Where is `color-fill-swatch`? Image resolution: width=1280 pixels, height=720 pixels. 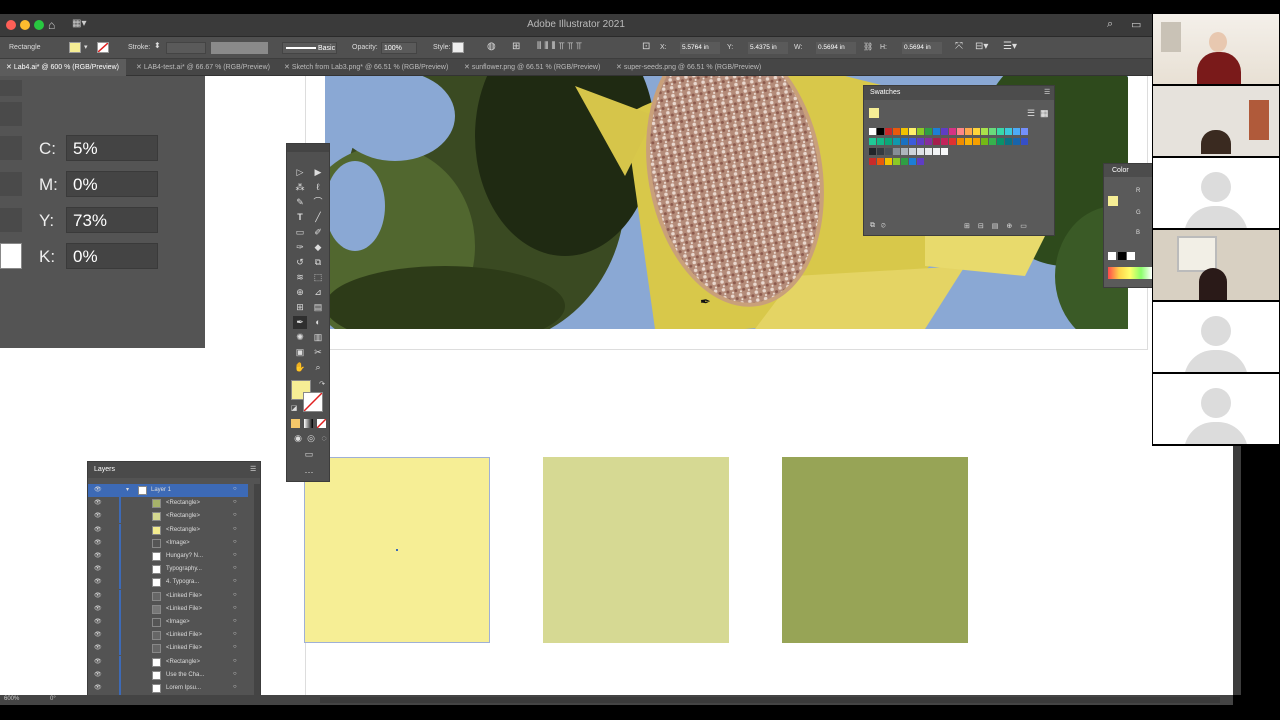
color-fill-swatch is located at coordinates (1113, 201).